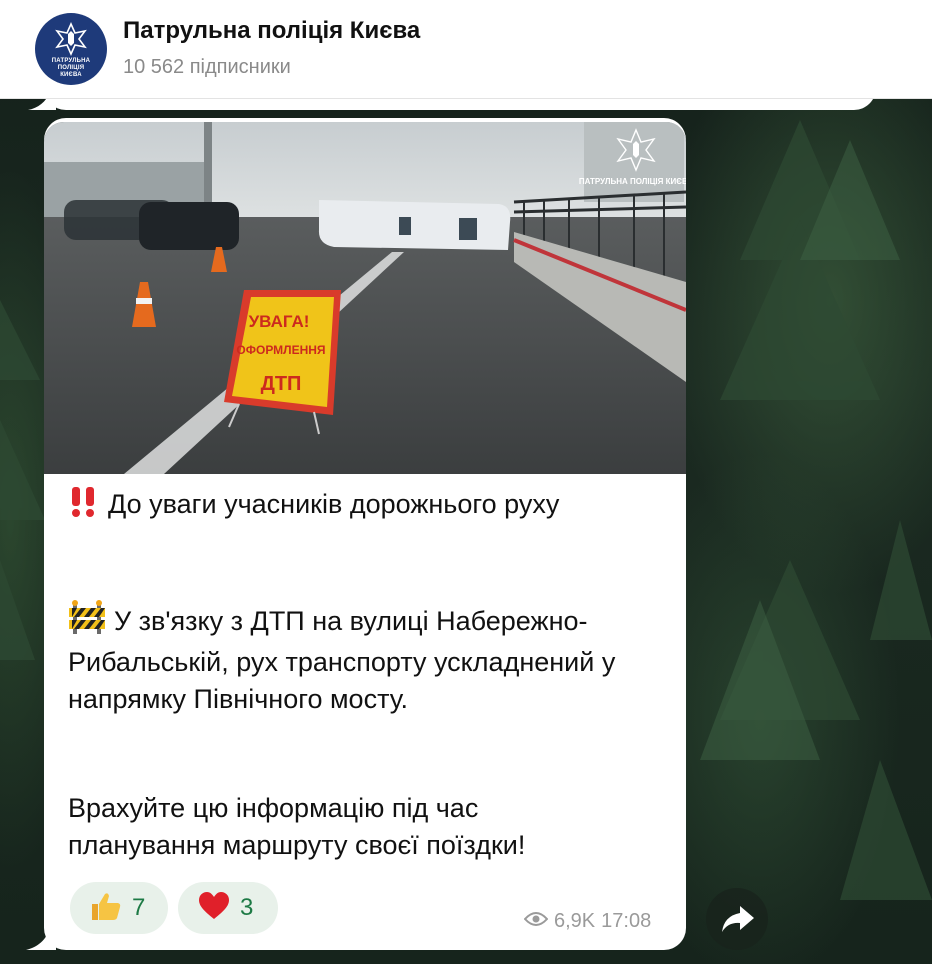  I want to click on eye-icon, so click(536, 921).